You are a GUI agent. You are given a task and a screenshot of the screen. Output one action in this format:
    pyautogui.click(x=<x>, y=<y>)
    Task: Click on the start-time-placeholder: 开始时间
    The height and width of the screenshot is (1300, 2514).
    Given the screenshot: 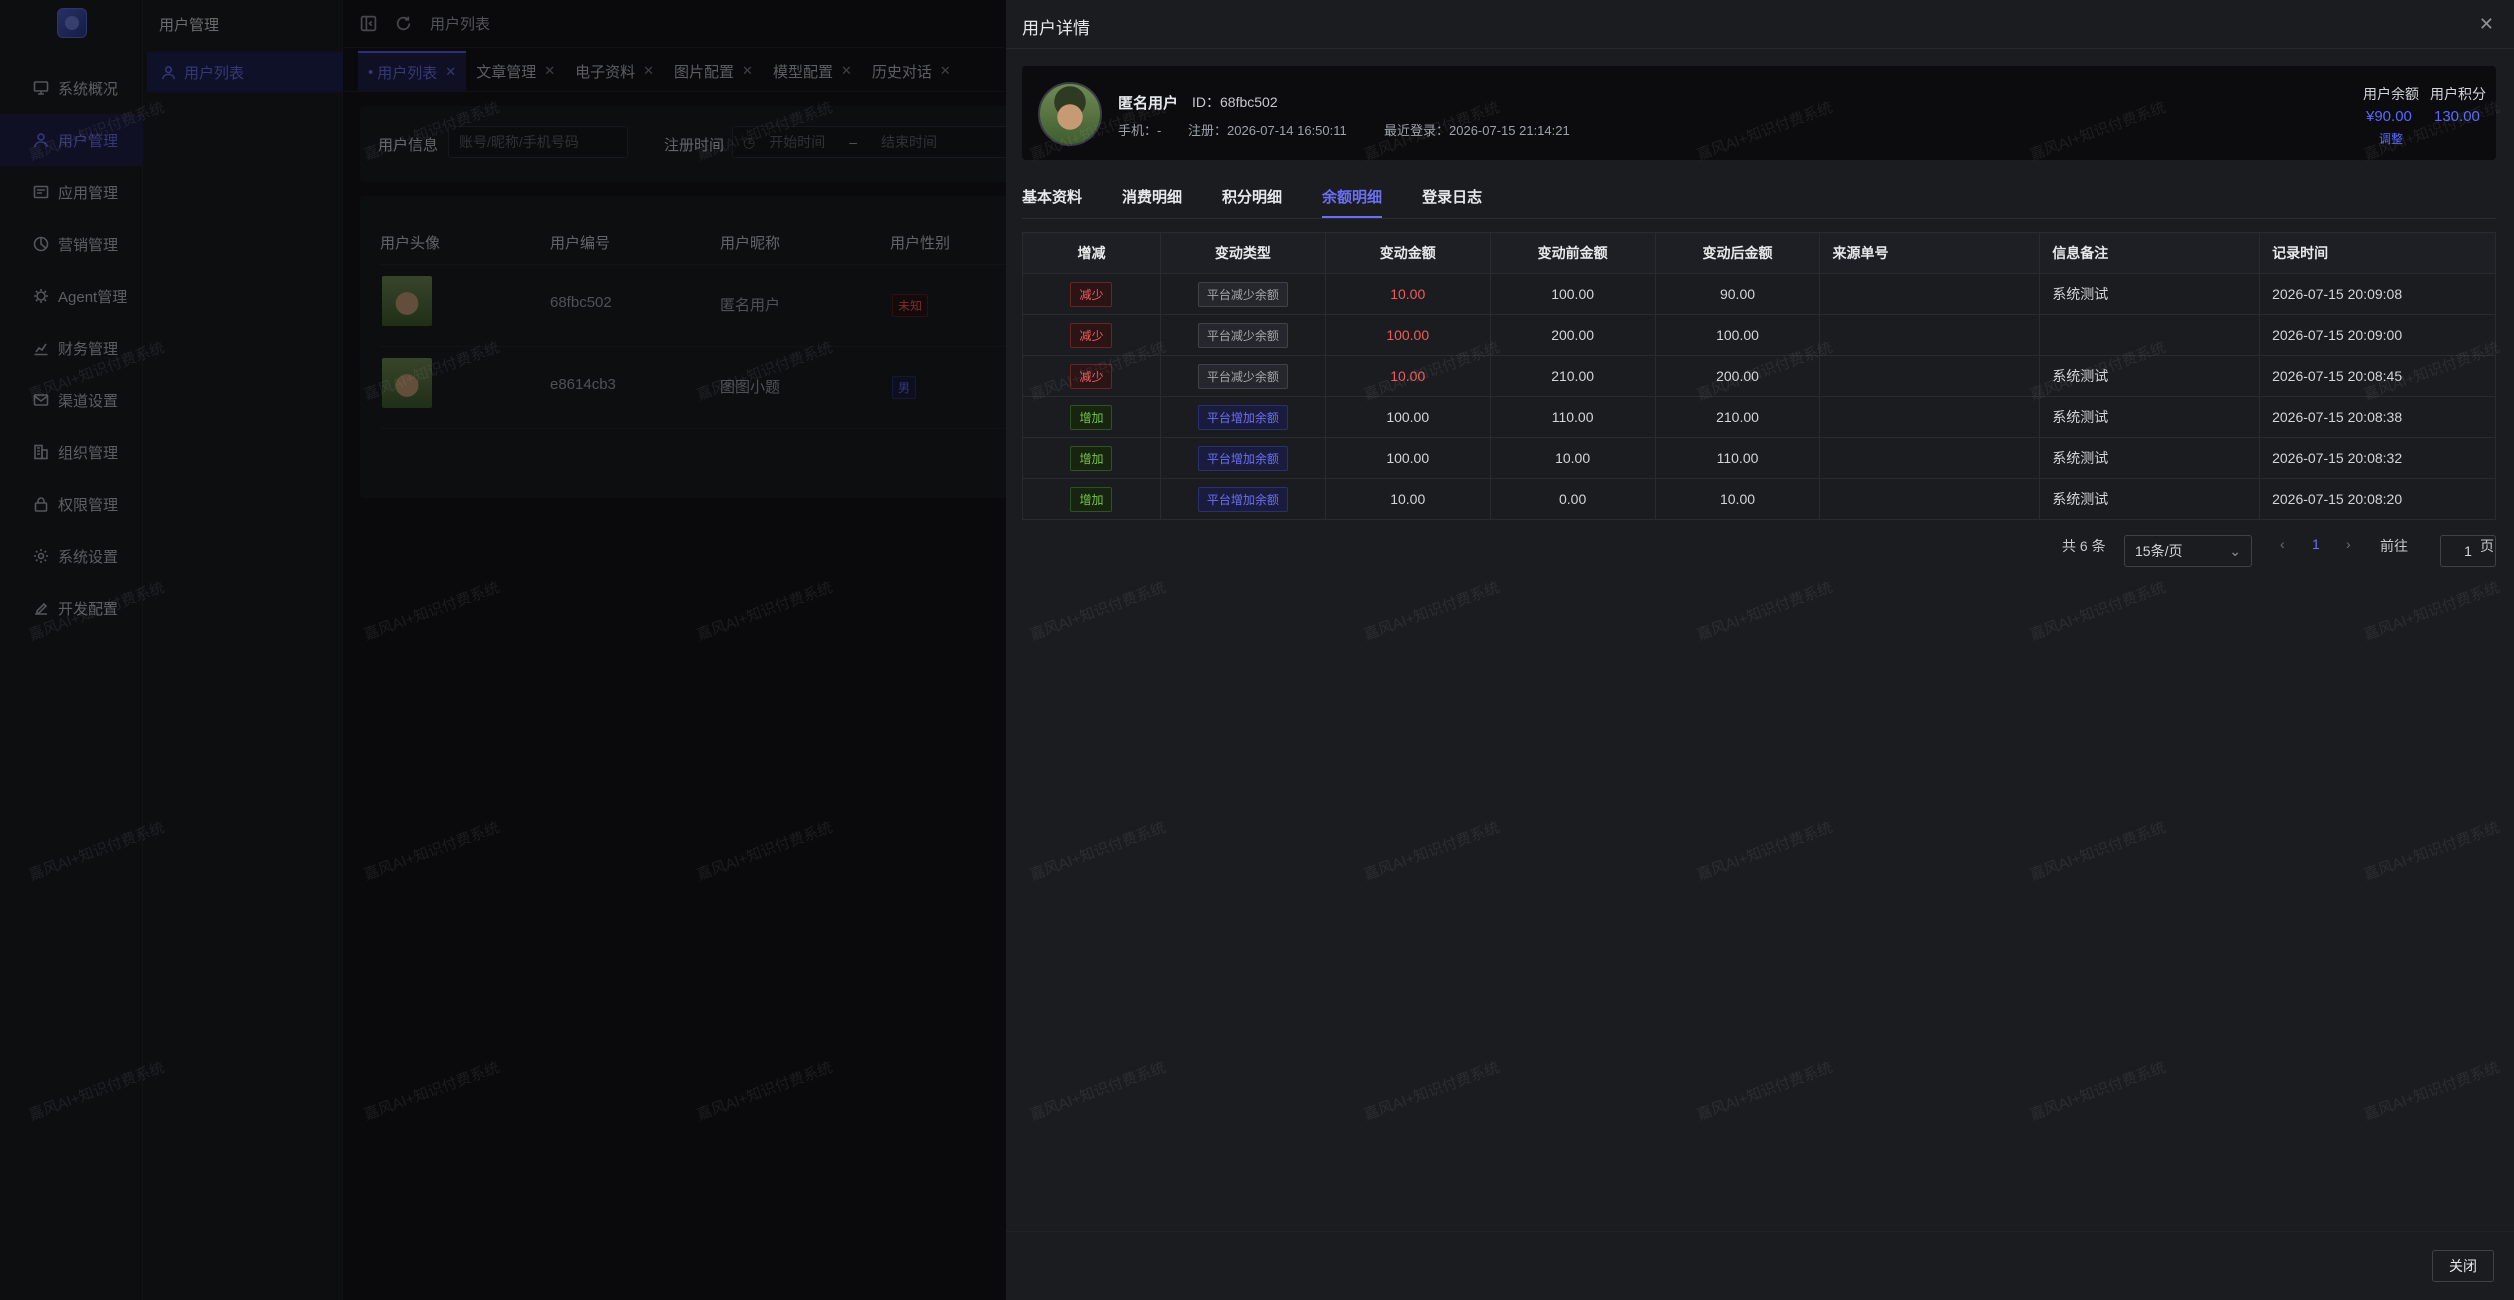 What is the action you would take?
    pyautogui.click(x=797, y=142)
    